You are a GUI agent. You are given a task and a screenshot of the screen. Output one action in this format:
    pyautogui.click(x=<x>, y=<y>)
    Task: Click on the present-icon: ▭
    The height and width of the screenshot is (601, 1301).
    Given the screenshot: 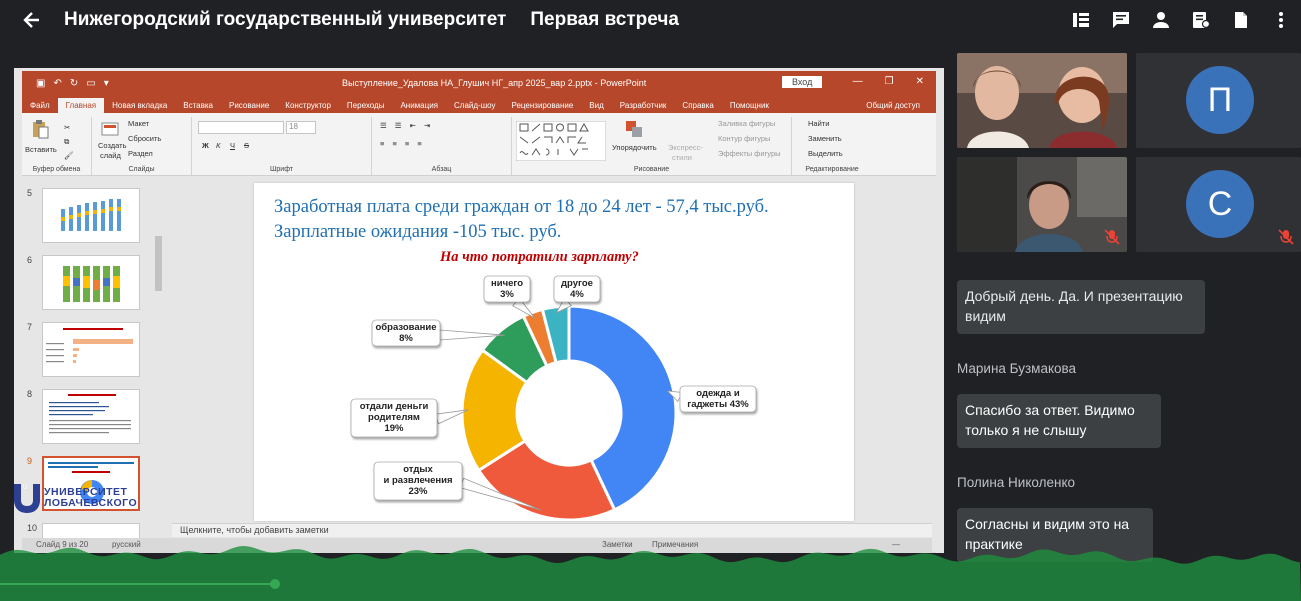 What is the action you would take?
    pyautogui.click(x=90, y=83)
    